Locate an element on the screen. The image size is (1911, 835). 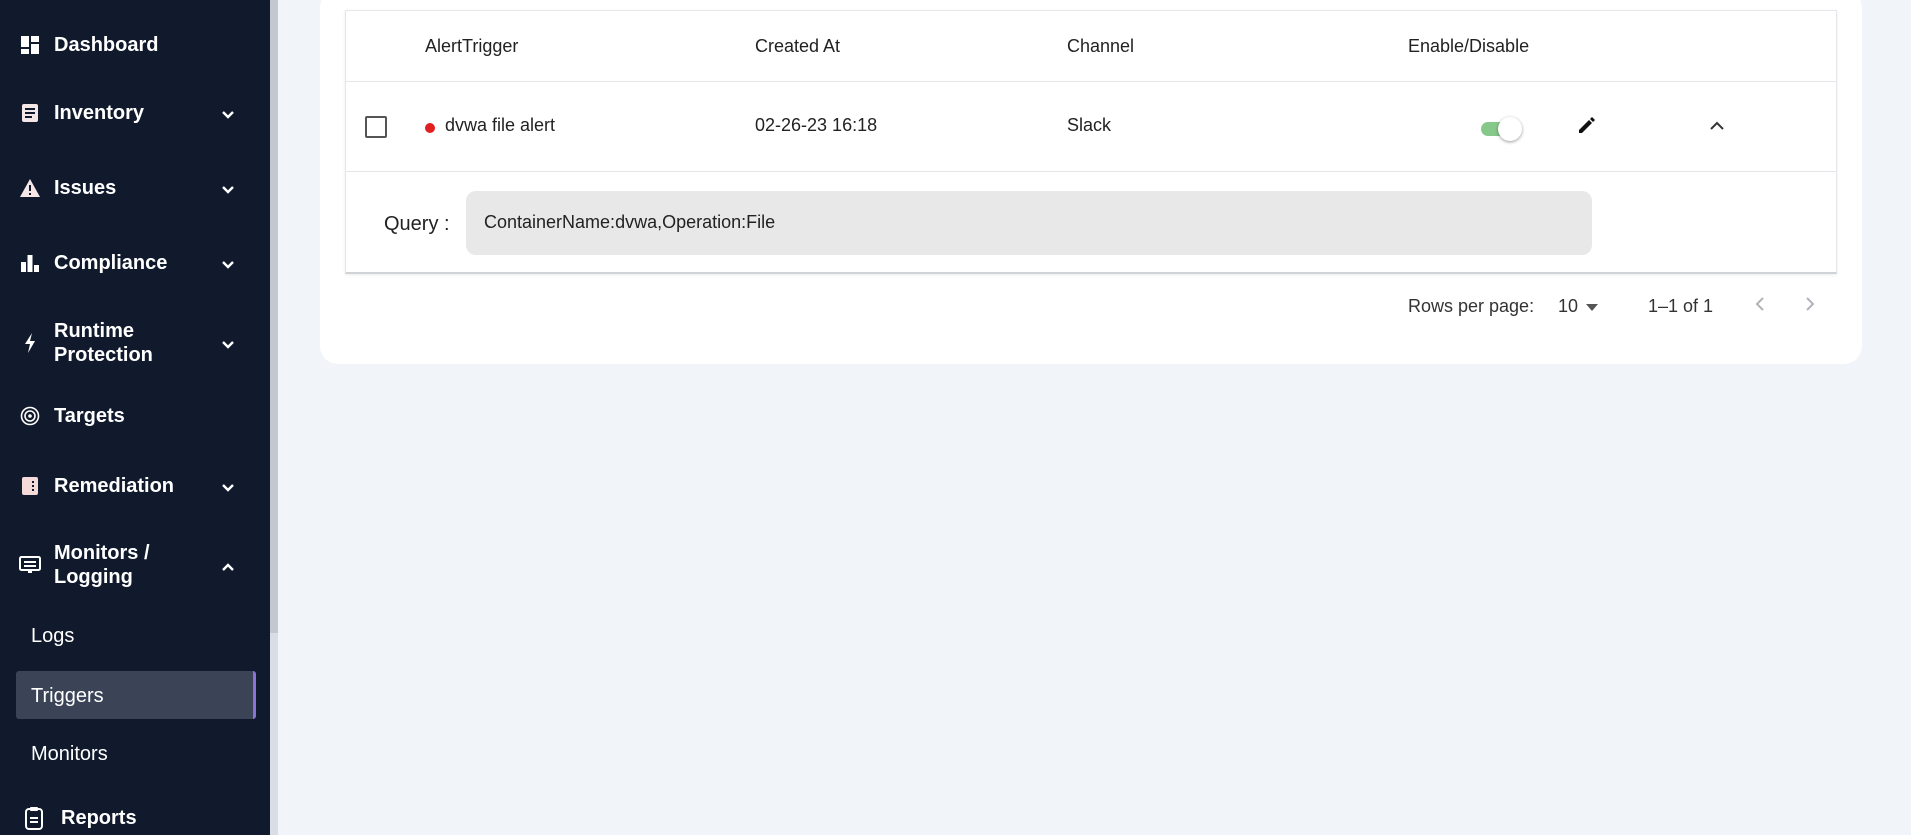
query-text: ContainerName:dvwa,Operation:File is located at coordinates (630, 222).